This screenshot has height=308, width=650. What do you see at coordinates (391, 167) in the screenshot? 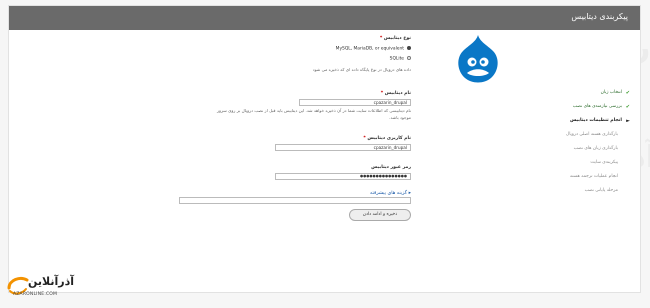
I see `db-pass-label: رمز عبور دیتابیس` at bounding box center [391, 167].